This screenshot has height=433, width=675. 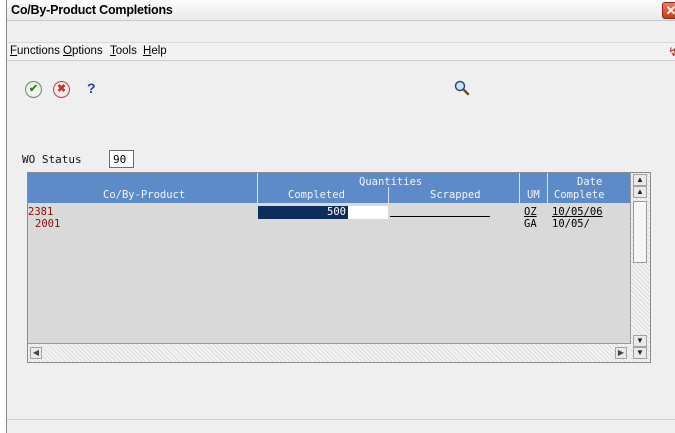 I want to click on close-window-button: ✕, so click(x=668, y=10).